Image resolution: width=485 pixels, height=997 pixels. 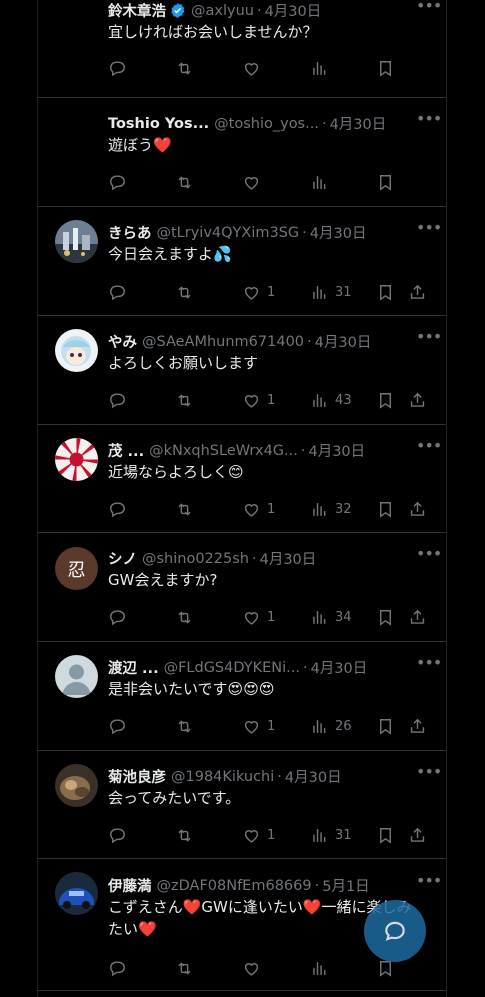 What do you see at coordinates (122, 558) in the screenshot?
I see `display-name: シノ` at bounding box center [122, 558].